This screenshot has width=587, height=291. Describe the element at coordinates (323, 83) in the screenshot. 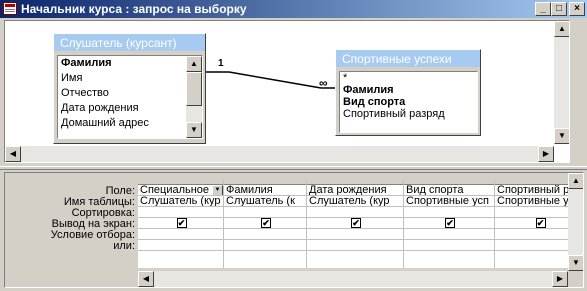

I see `relationship-many-label: ∞` at that location.